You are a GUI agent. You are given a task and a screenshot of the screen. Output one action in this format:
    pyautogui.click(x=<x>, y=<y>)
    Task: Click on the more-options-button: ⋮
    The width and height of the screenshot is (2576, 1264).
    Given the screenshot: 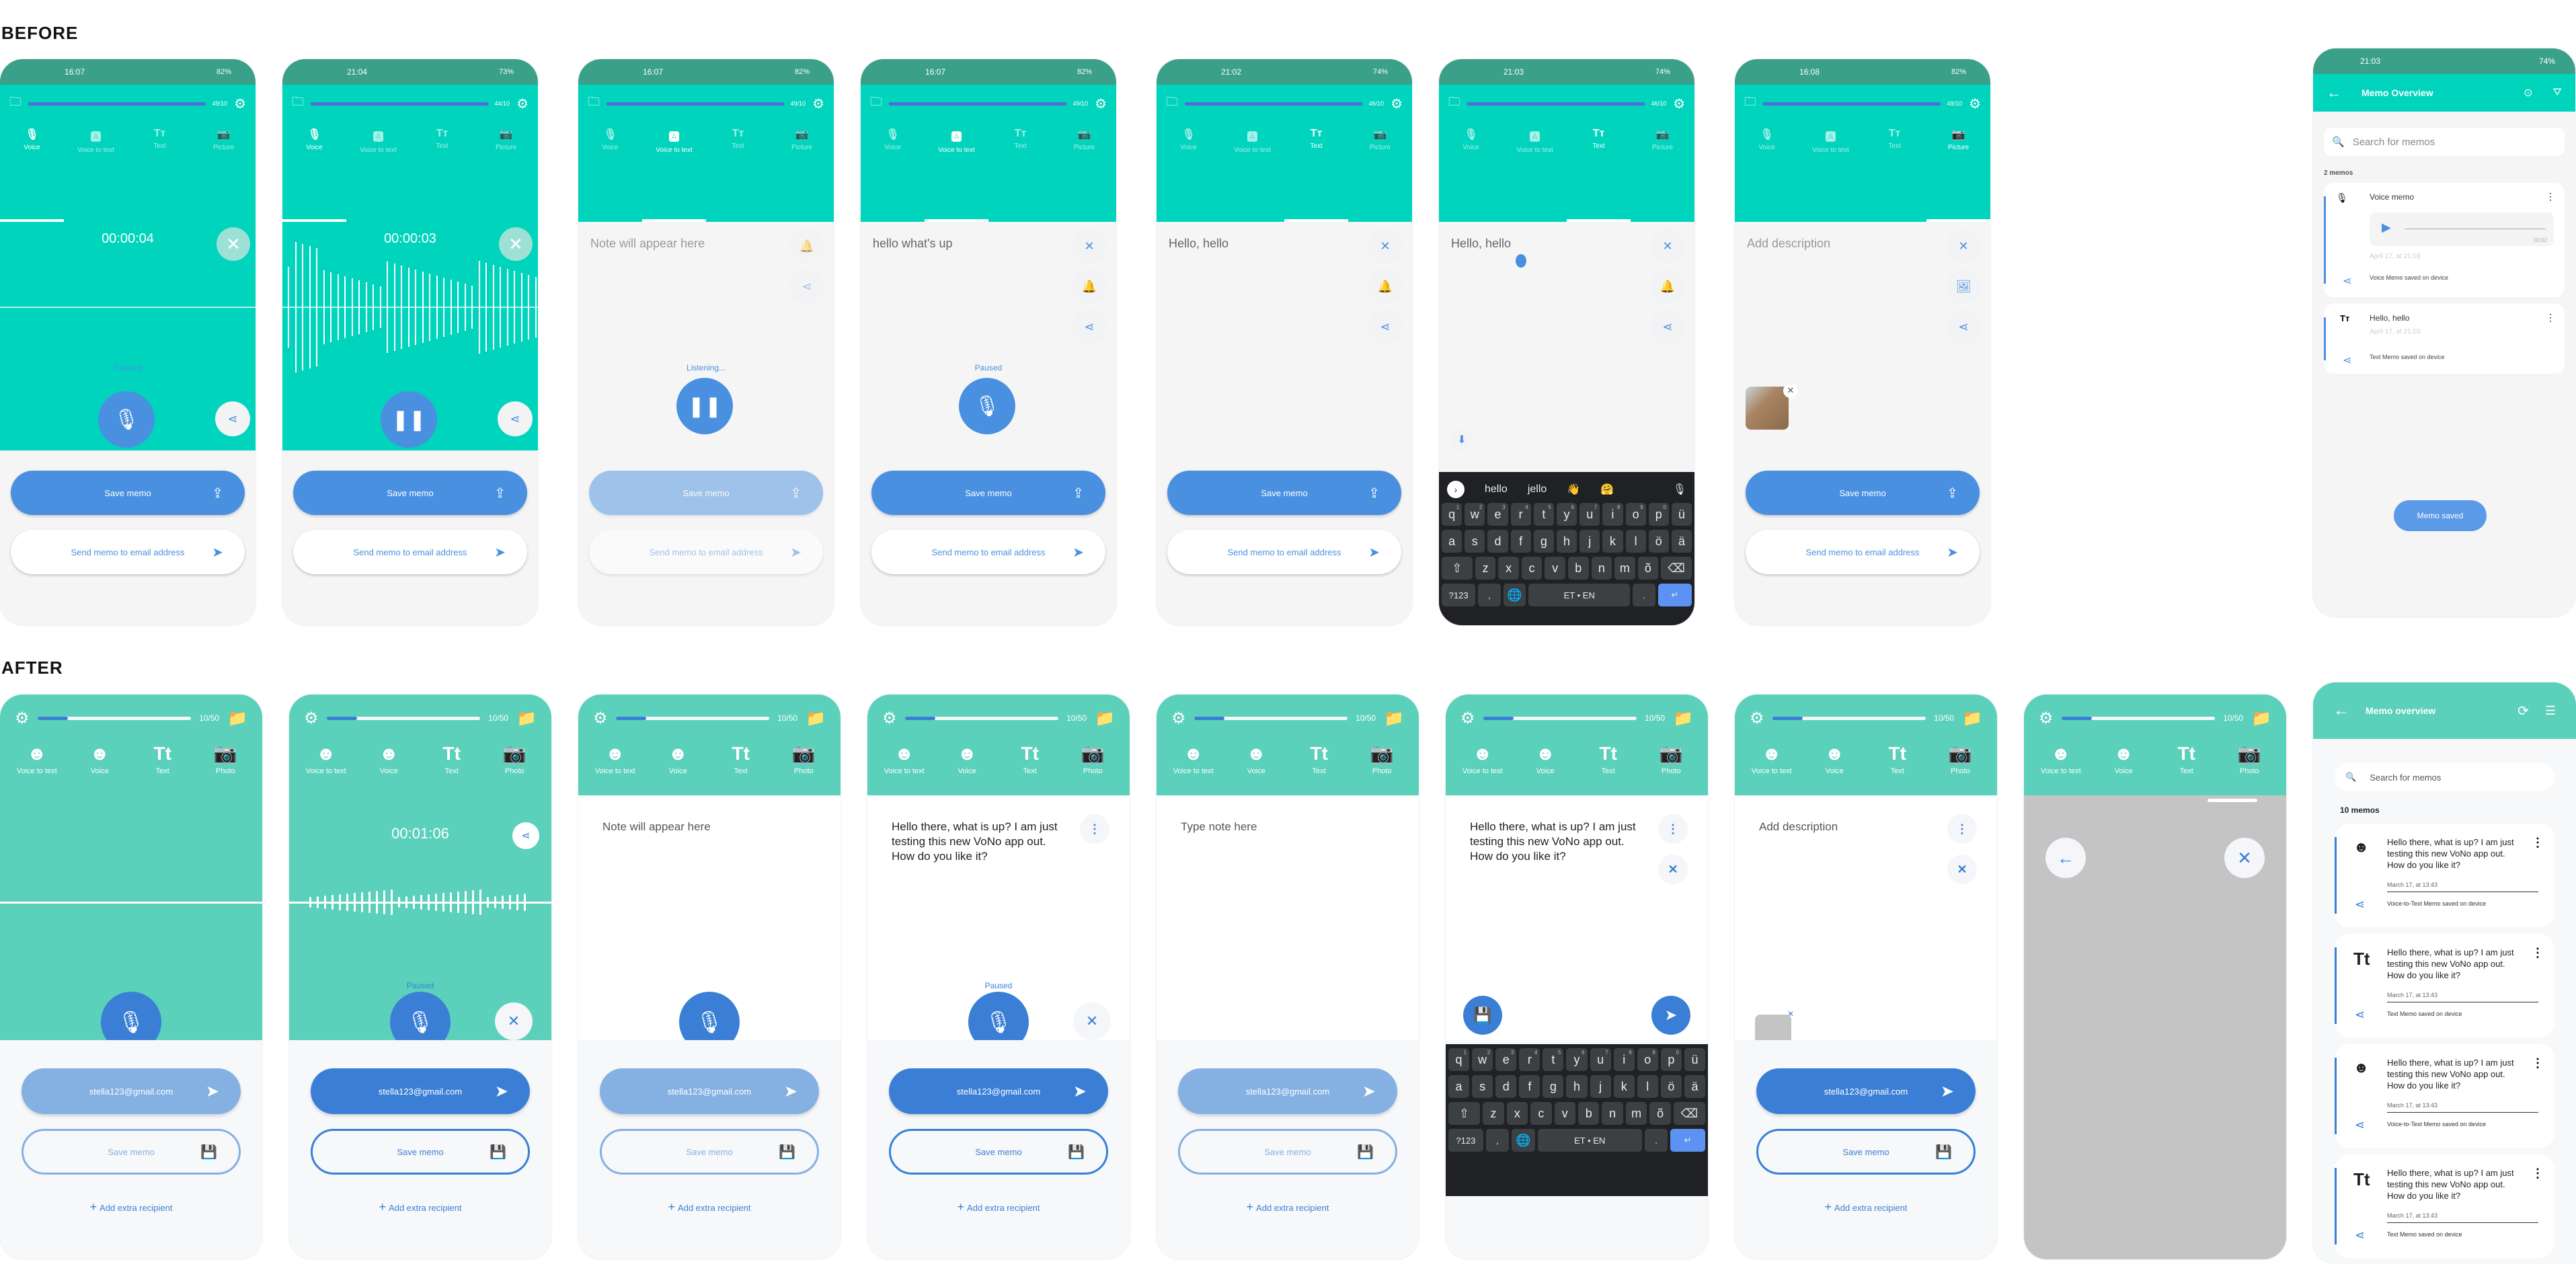 What is the action you would take?
    pyautogui.click(x=1673, y=829)
    